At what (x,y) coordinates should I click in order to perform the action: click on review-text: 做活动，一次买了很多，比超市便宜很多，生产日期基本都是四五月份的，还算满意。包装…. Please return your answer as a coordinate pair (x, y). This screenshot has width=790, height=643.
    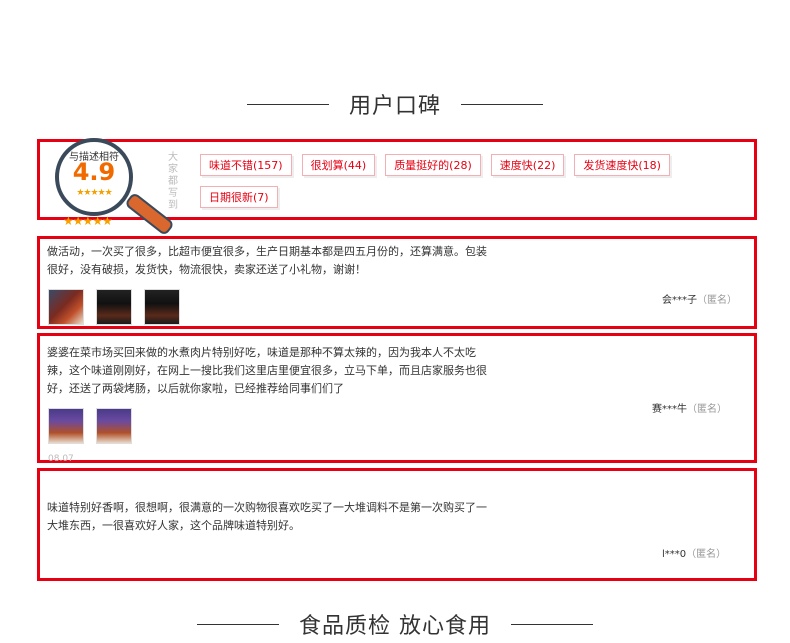
    Looking at the image, I should click on (267, 260).